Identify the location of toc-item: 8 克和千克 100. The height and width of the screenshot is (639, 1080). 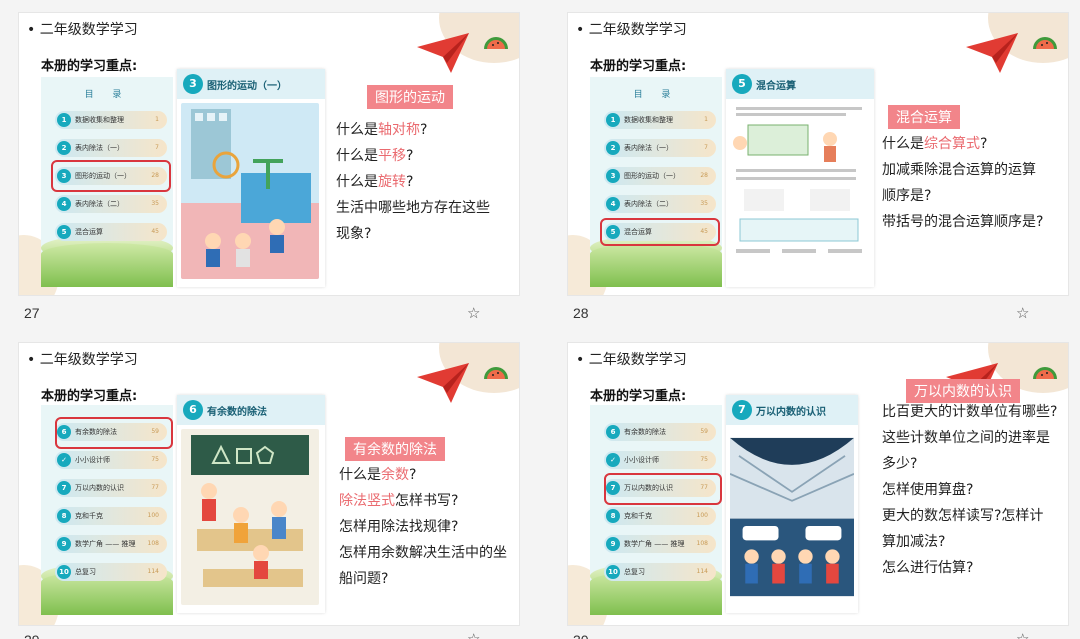
(111, 516).